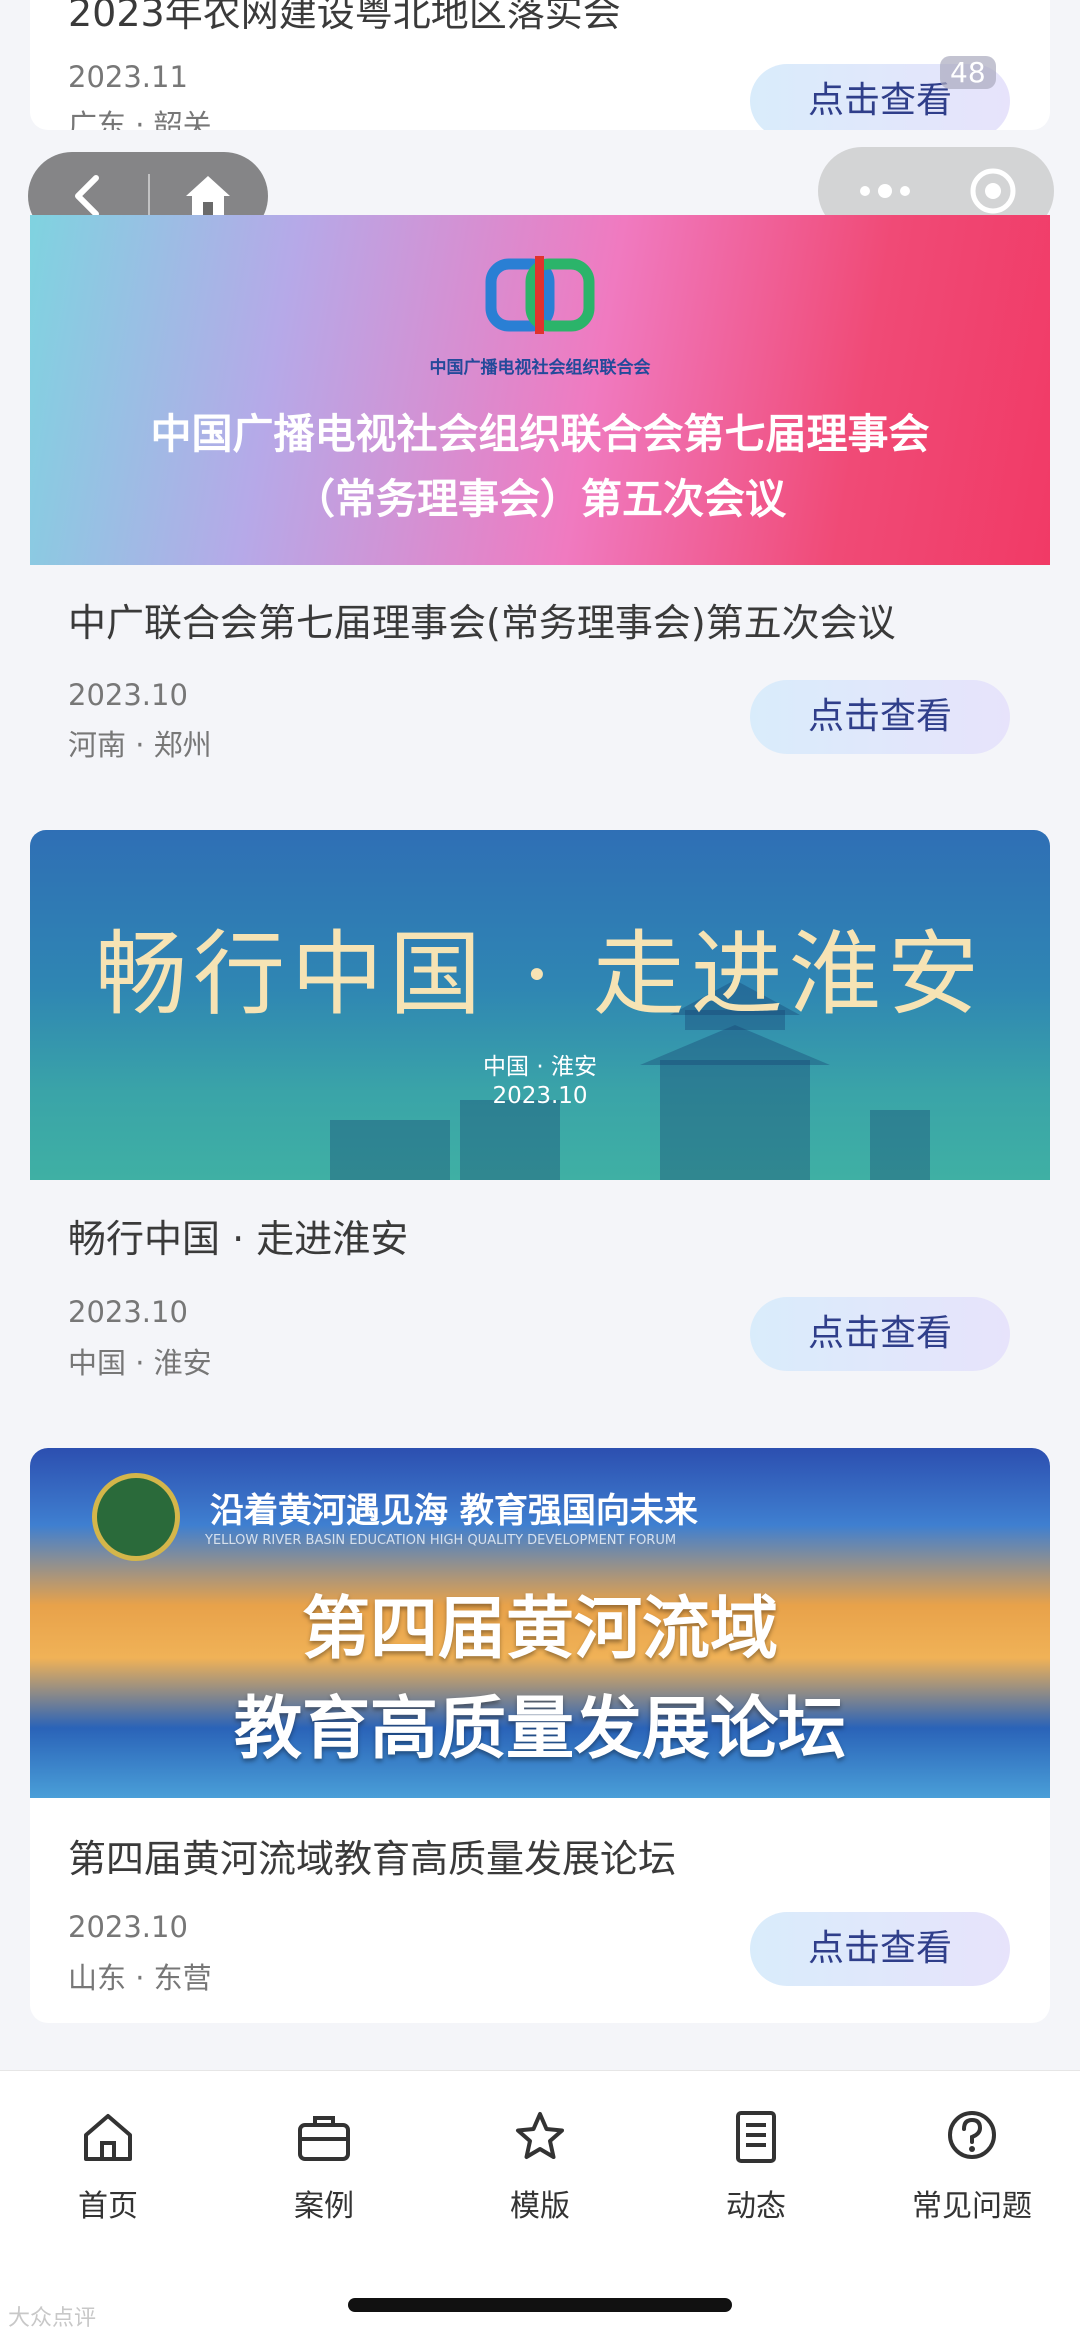 The image size is (1080, 2338). What do you see at coordinates (344, 17) in the screenshot?
I see `card-title: 2023年农网建设粤北地区落实会` at bounding box center [344, 17].